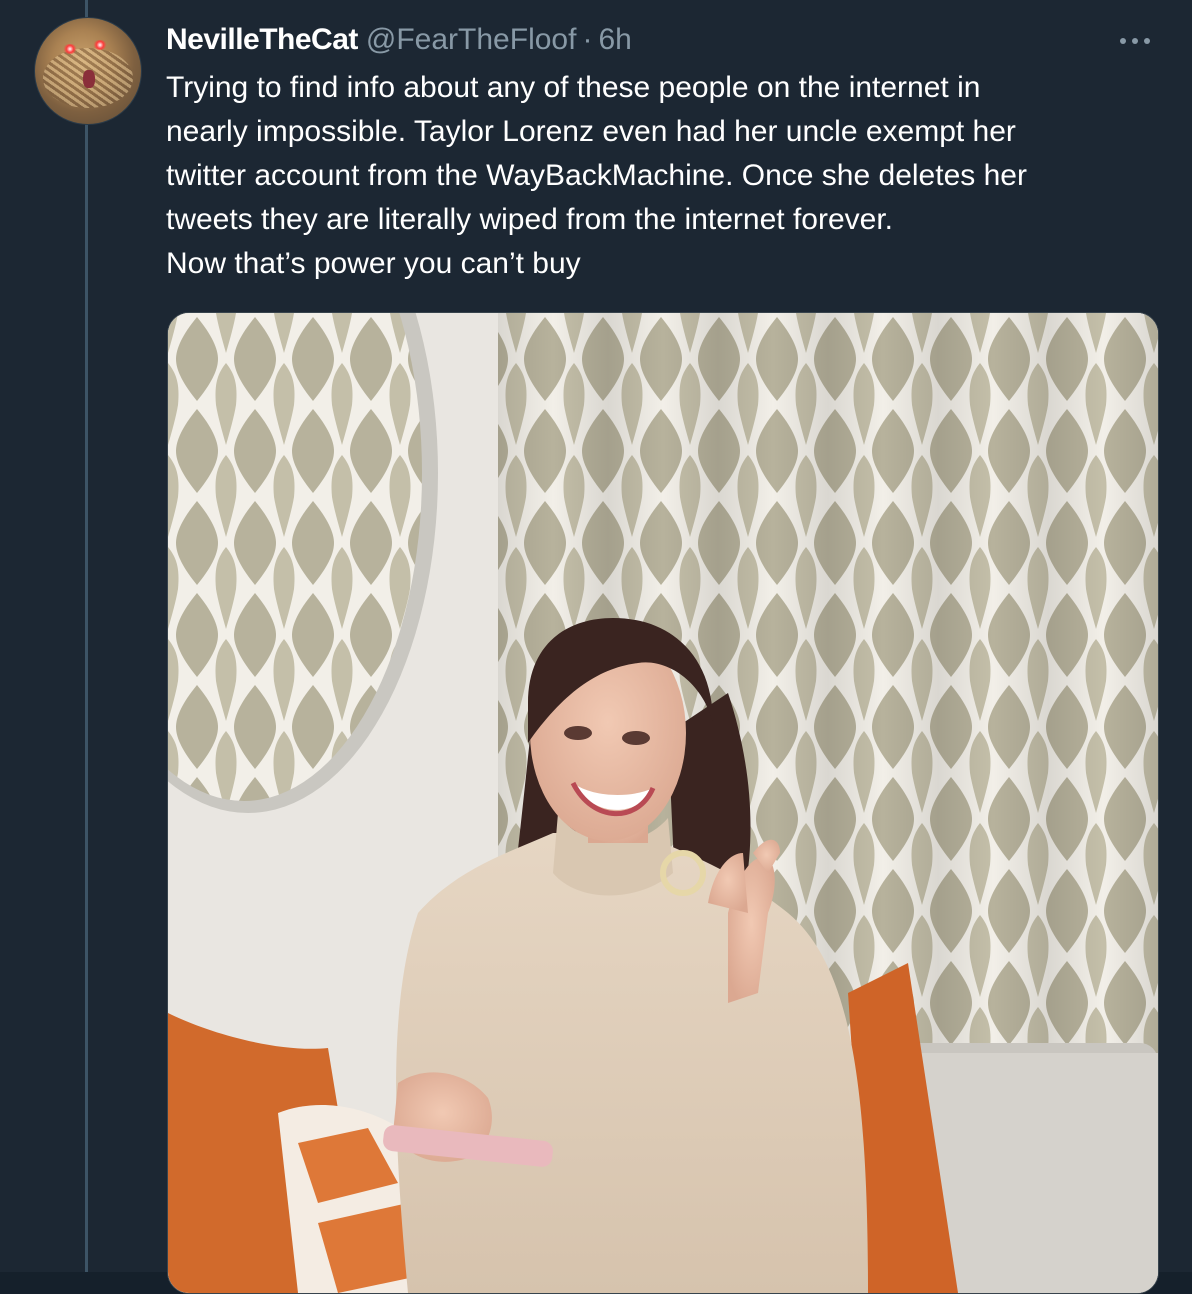 This screenshot has height=1294, width=1192. What do you see at coordinates (86, 636) in the screenshot?
I see `thread-connector-line` at bounding box center [86, 636].